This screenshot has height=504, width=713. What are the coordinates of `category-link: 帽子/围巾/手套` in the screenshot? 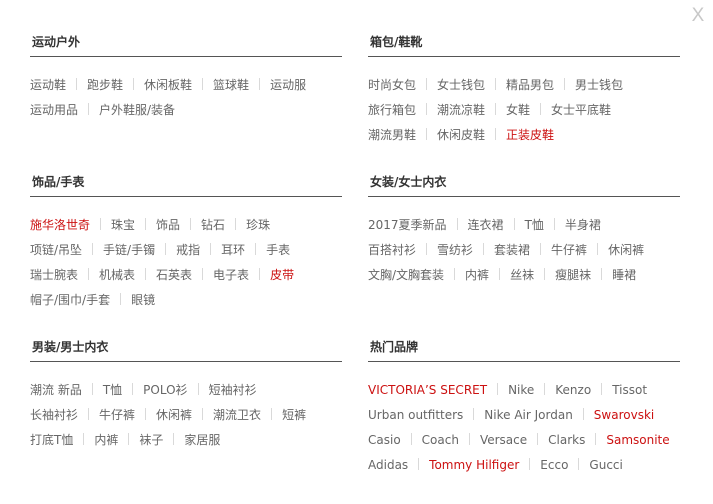 It's located at (70, 300).